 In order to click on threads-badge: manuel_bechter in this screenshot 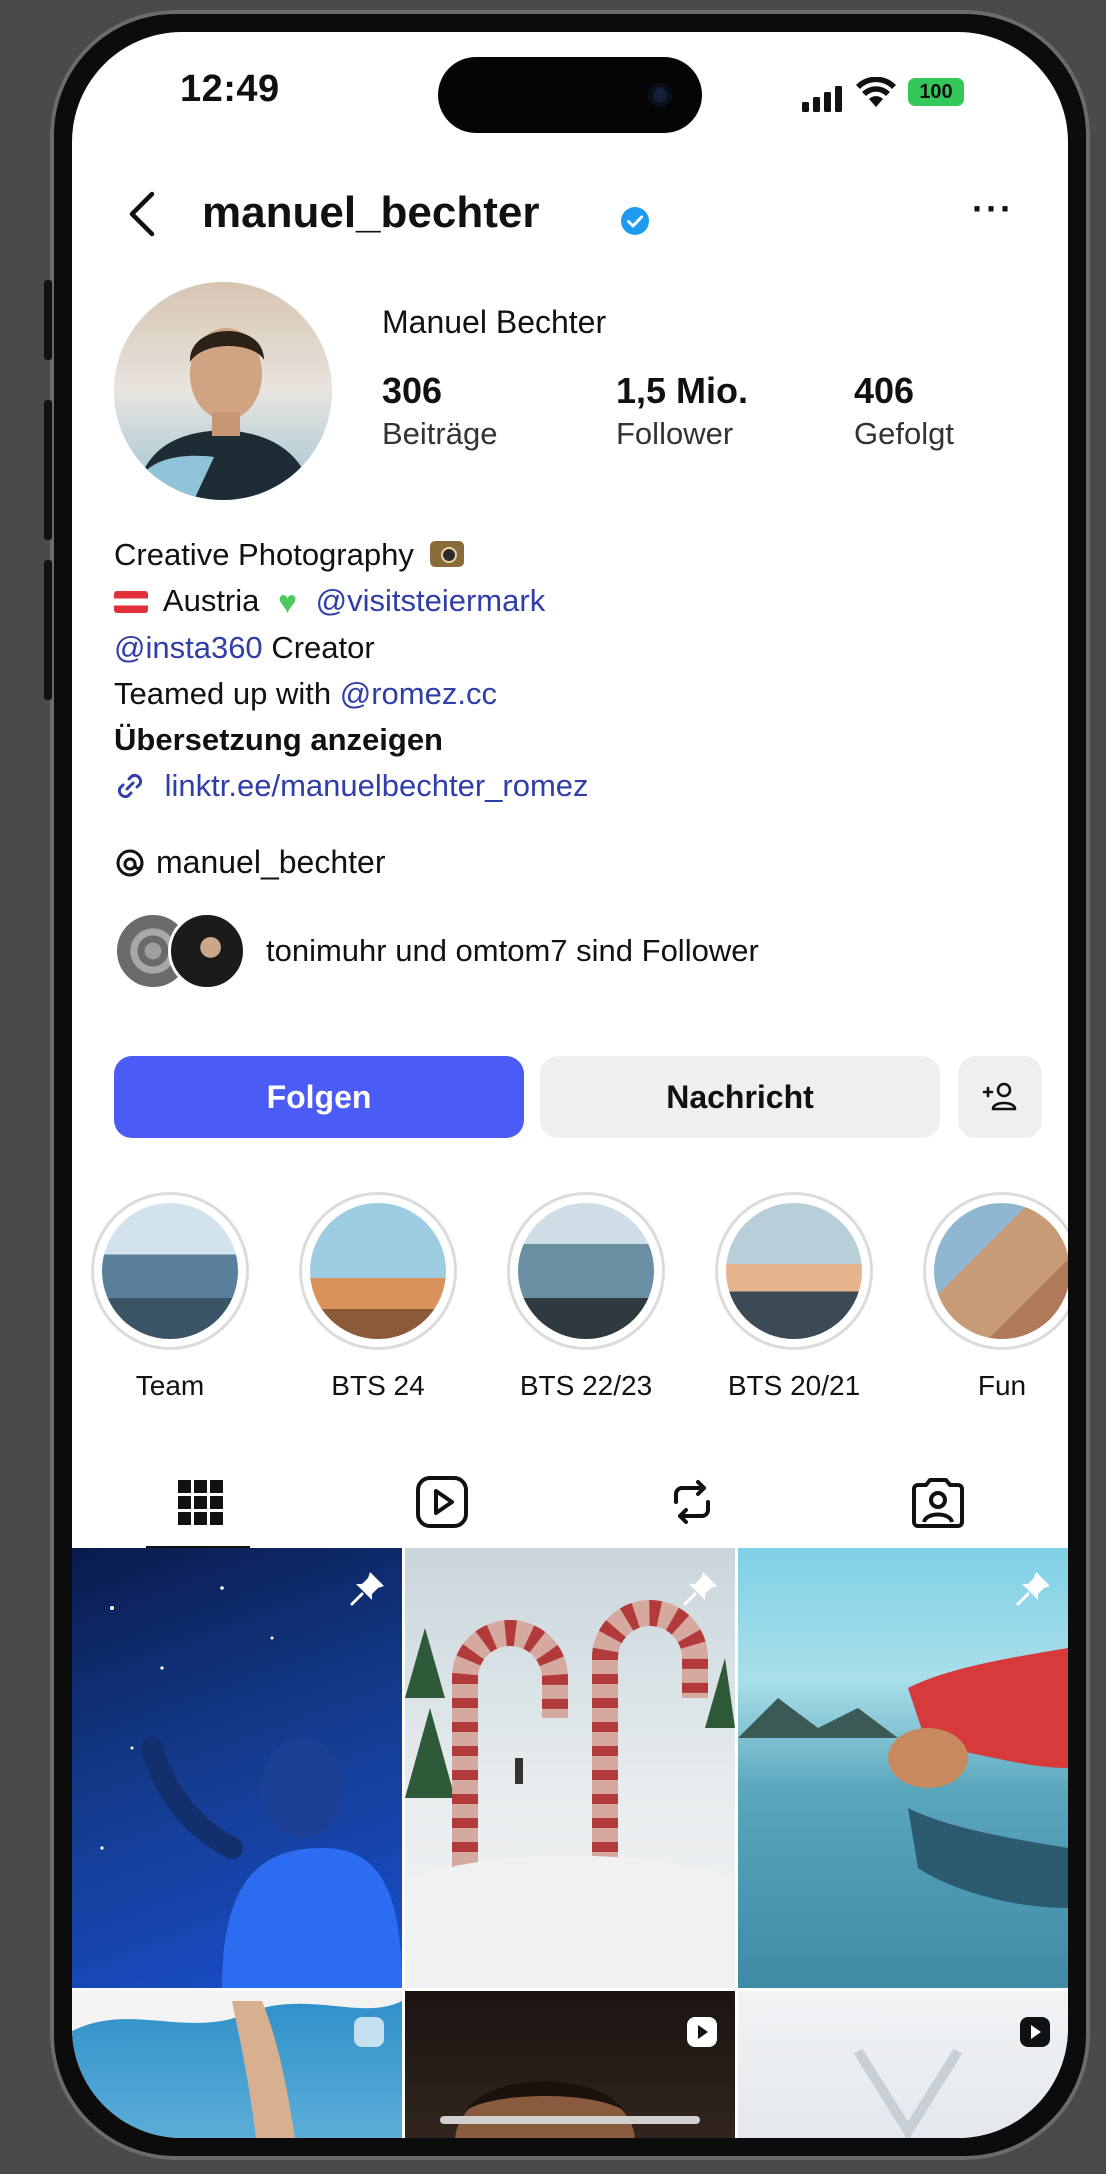, I will do `click(249, 862)`.